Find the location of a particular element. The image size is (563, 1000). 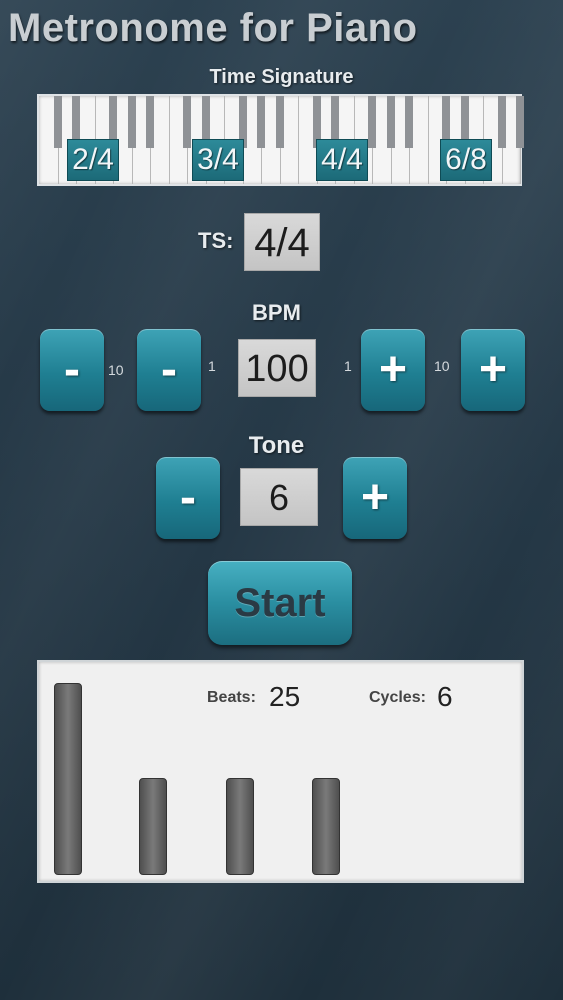

bpm-plus-1-button: + is located at coordinates (393, 370).